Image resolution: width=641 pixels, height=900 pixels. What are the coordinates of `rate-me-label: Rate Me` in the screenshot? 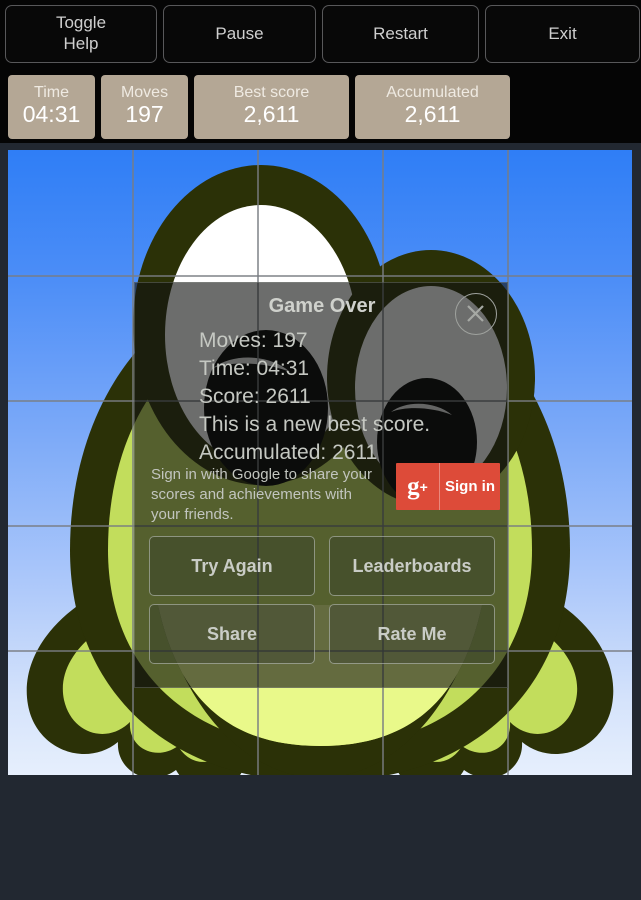 It's located at (412, 633).